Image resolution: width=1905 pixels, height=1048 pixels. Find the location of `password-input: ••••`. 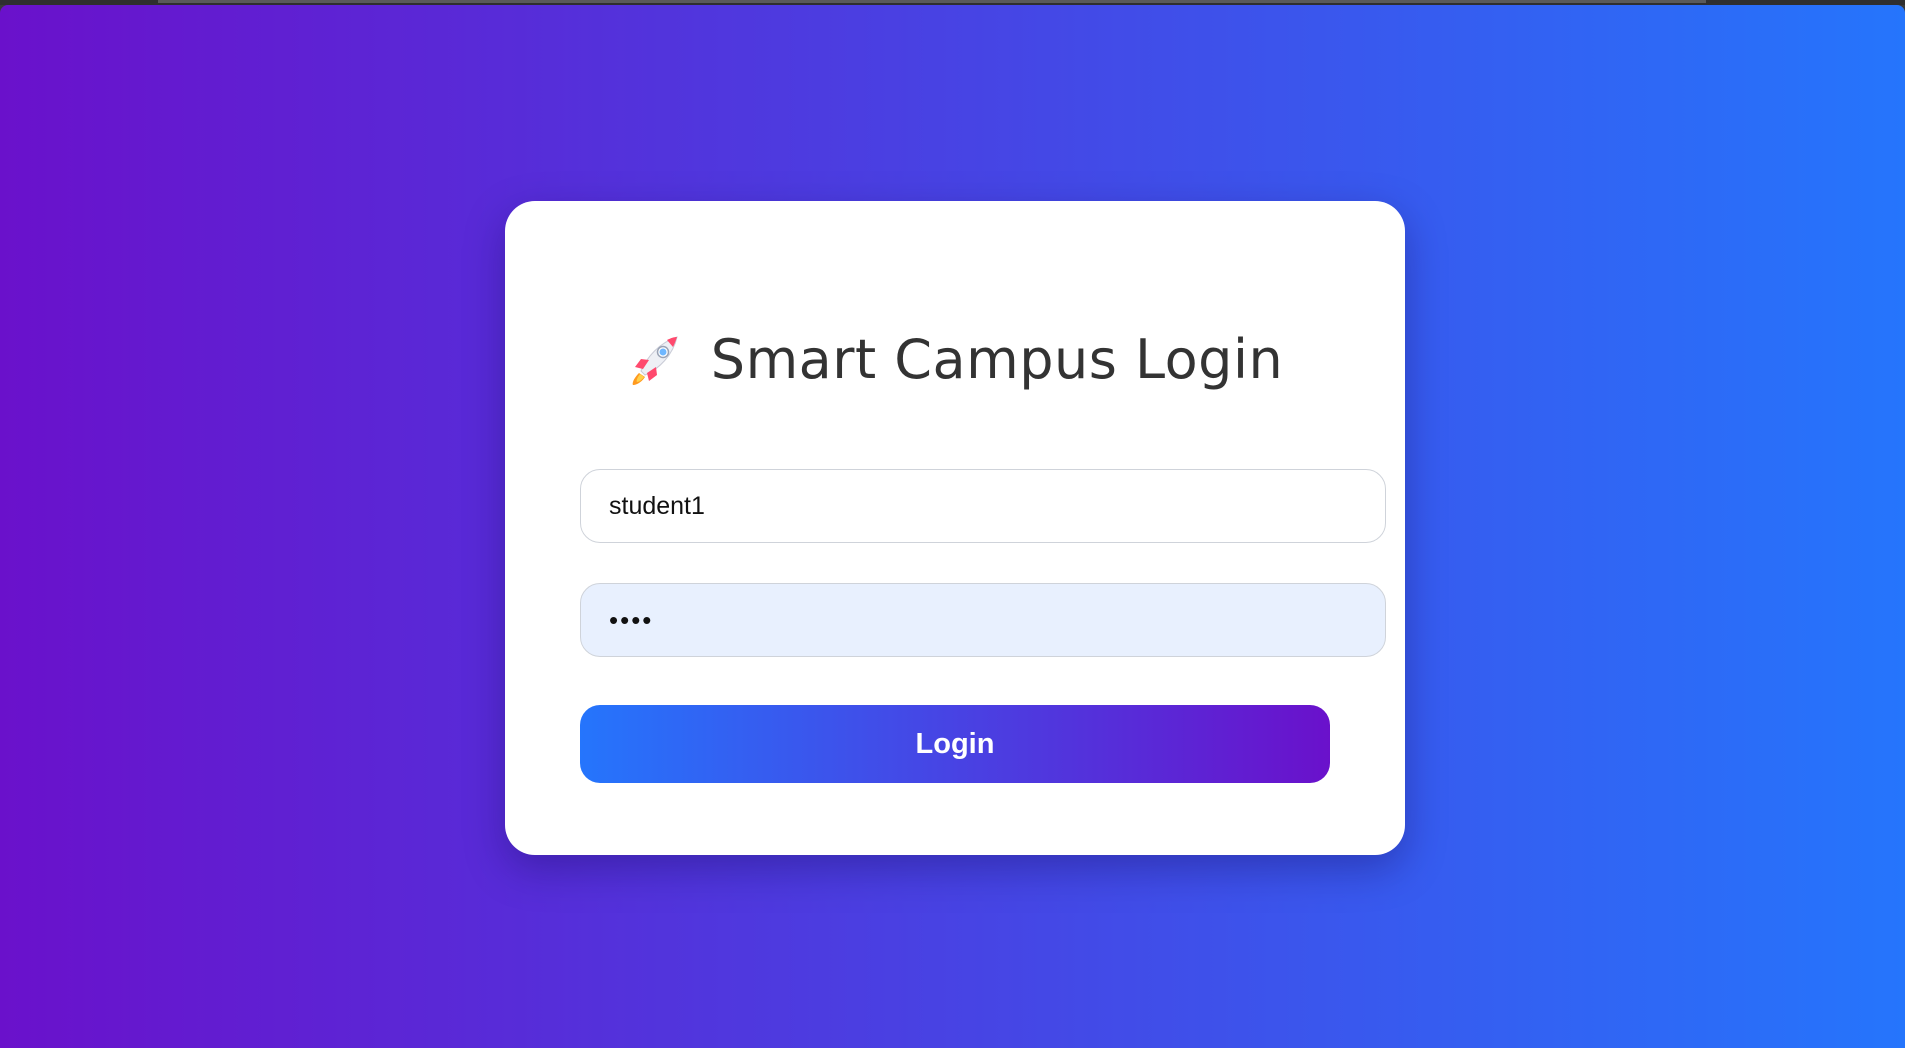

password-input: •••• is located at coordinates (983, 620).